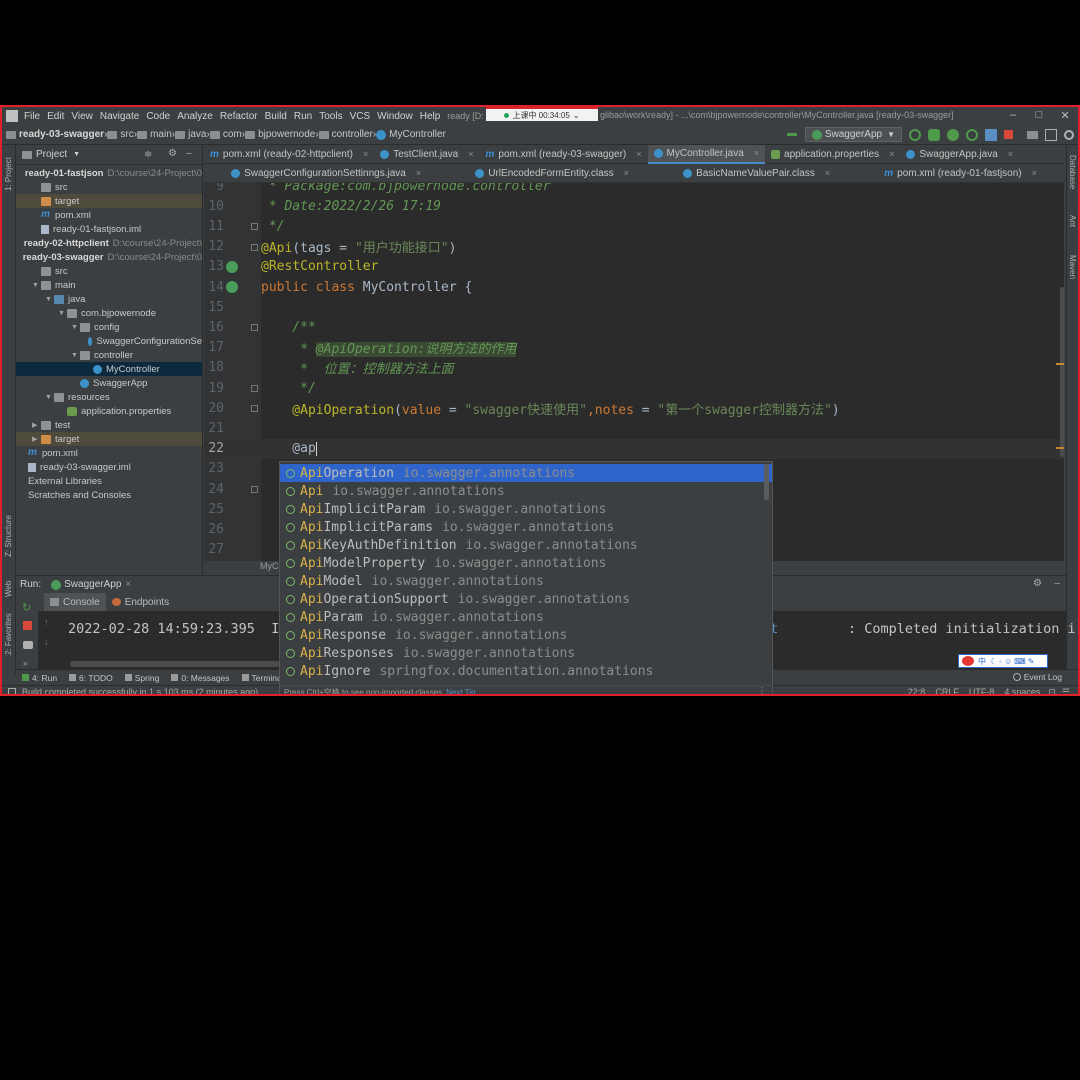  What do you see at coordinates (345, 134) in the screenshot?
I see `breadcrumb-item: controller` at bounding box center [345, 134].